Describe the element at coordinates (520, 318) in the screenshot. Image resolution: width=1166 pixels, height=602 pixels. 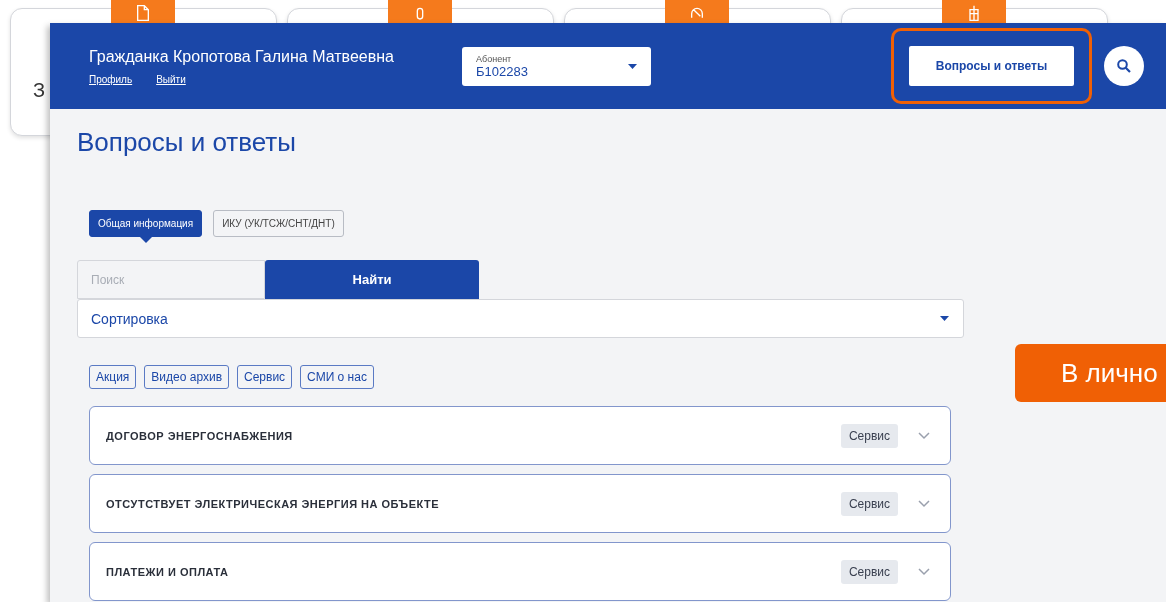
I see `sort-select: Сортировка` at that location.